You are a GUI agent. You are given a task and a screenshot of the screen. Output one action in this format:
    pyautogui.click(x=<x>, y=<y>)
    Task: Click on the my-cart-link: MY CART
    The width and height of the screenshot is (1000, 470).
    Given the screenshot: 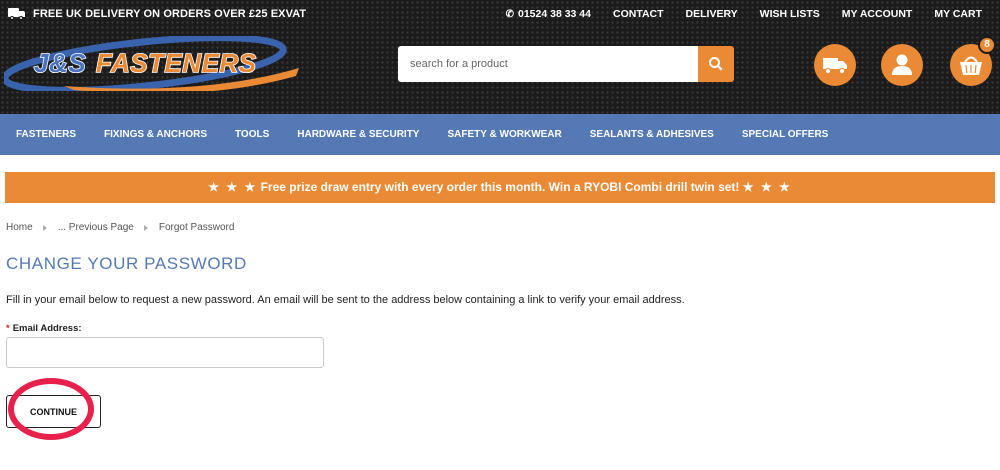 What is the action you would take?
    pyautogui.click(x=958, y=14)
    